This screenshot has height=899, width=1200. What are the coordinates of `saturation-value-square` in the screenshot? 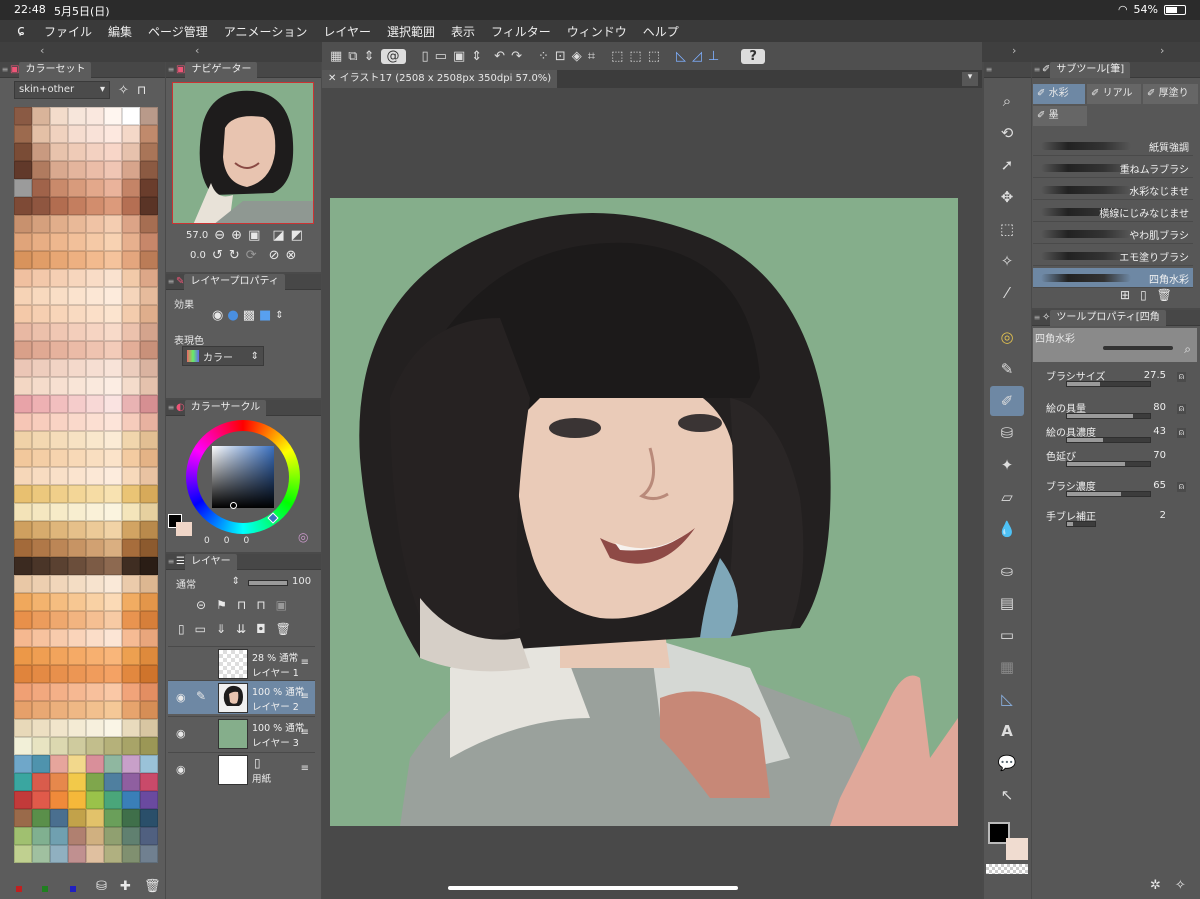 It's located at (243, 477).